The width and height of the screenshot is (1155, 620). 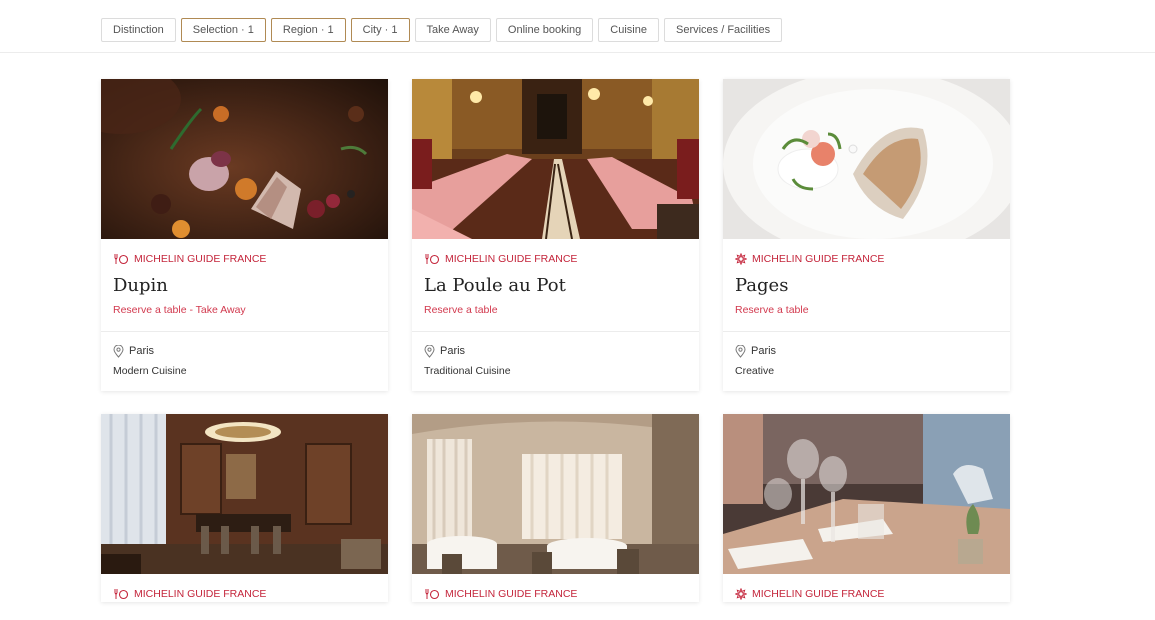 I want to click on filter-region: Region · 1, so click(x=308, y=30).